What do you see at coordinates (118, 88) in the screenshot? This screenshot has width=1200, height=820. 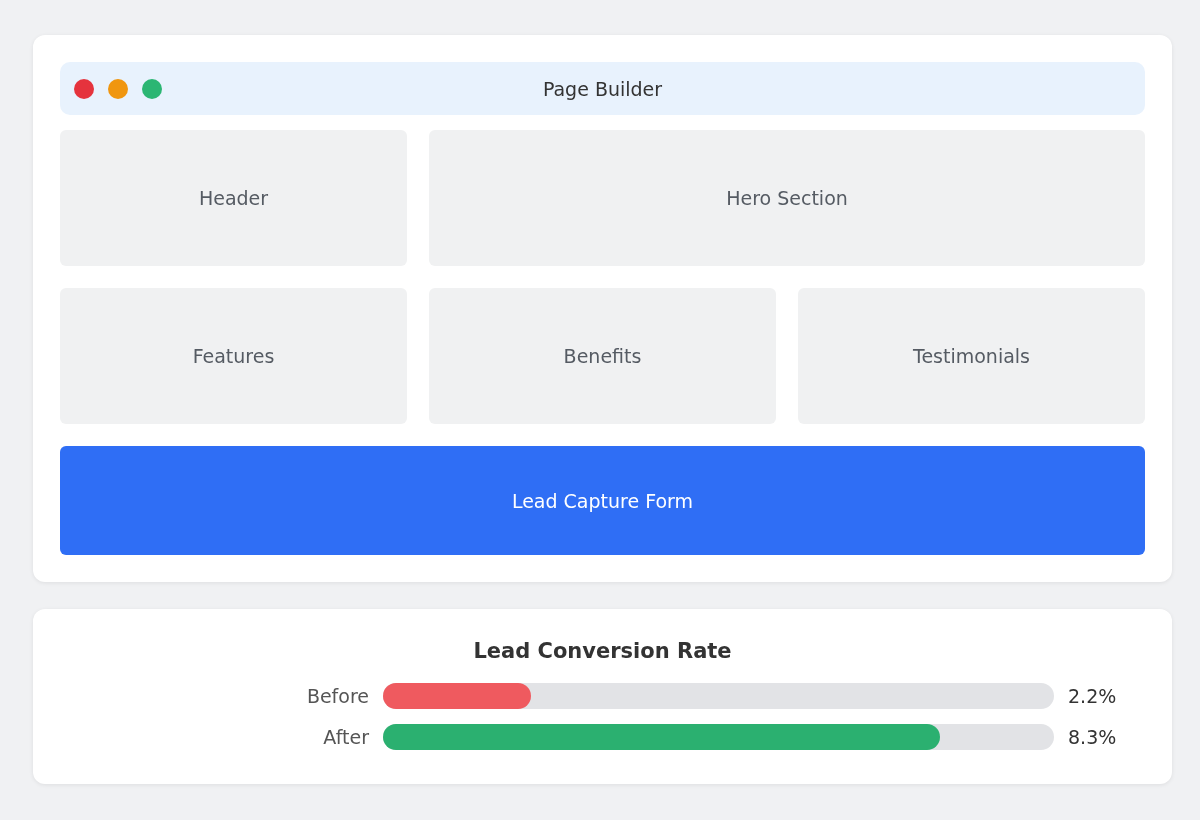 I see `minimize-dot` at bounding box center [118, 88].